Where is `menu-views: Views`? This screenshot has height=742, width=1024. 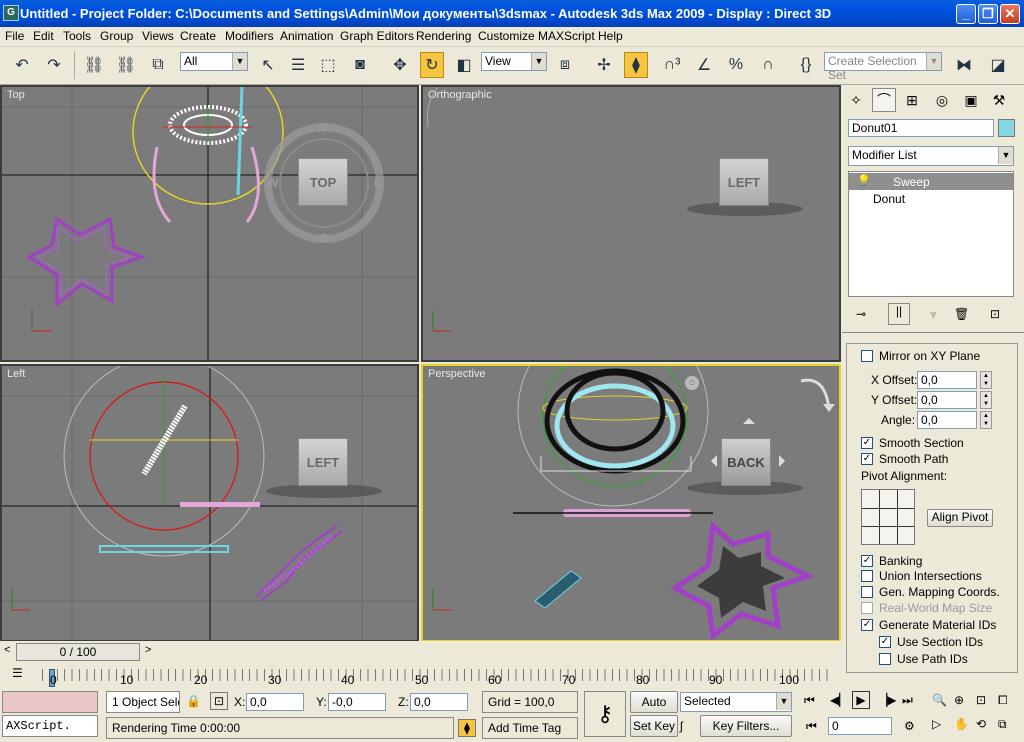
menu-views: Views is located at coordinates (158, 36).